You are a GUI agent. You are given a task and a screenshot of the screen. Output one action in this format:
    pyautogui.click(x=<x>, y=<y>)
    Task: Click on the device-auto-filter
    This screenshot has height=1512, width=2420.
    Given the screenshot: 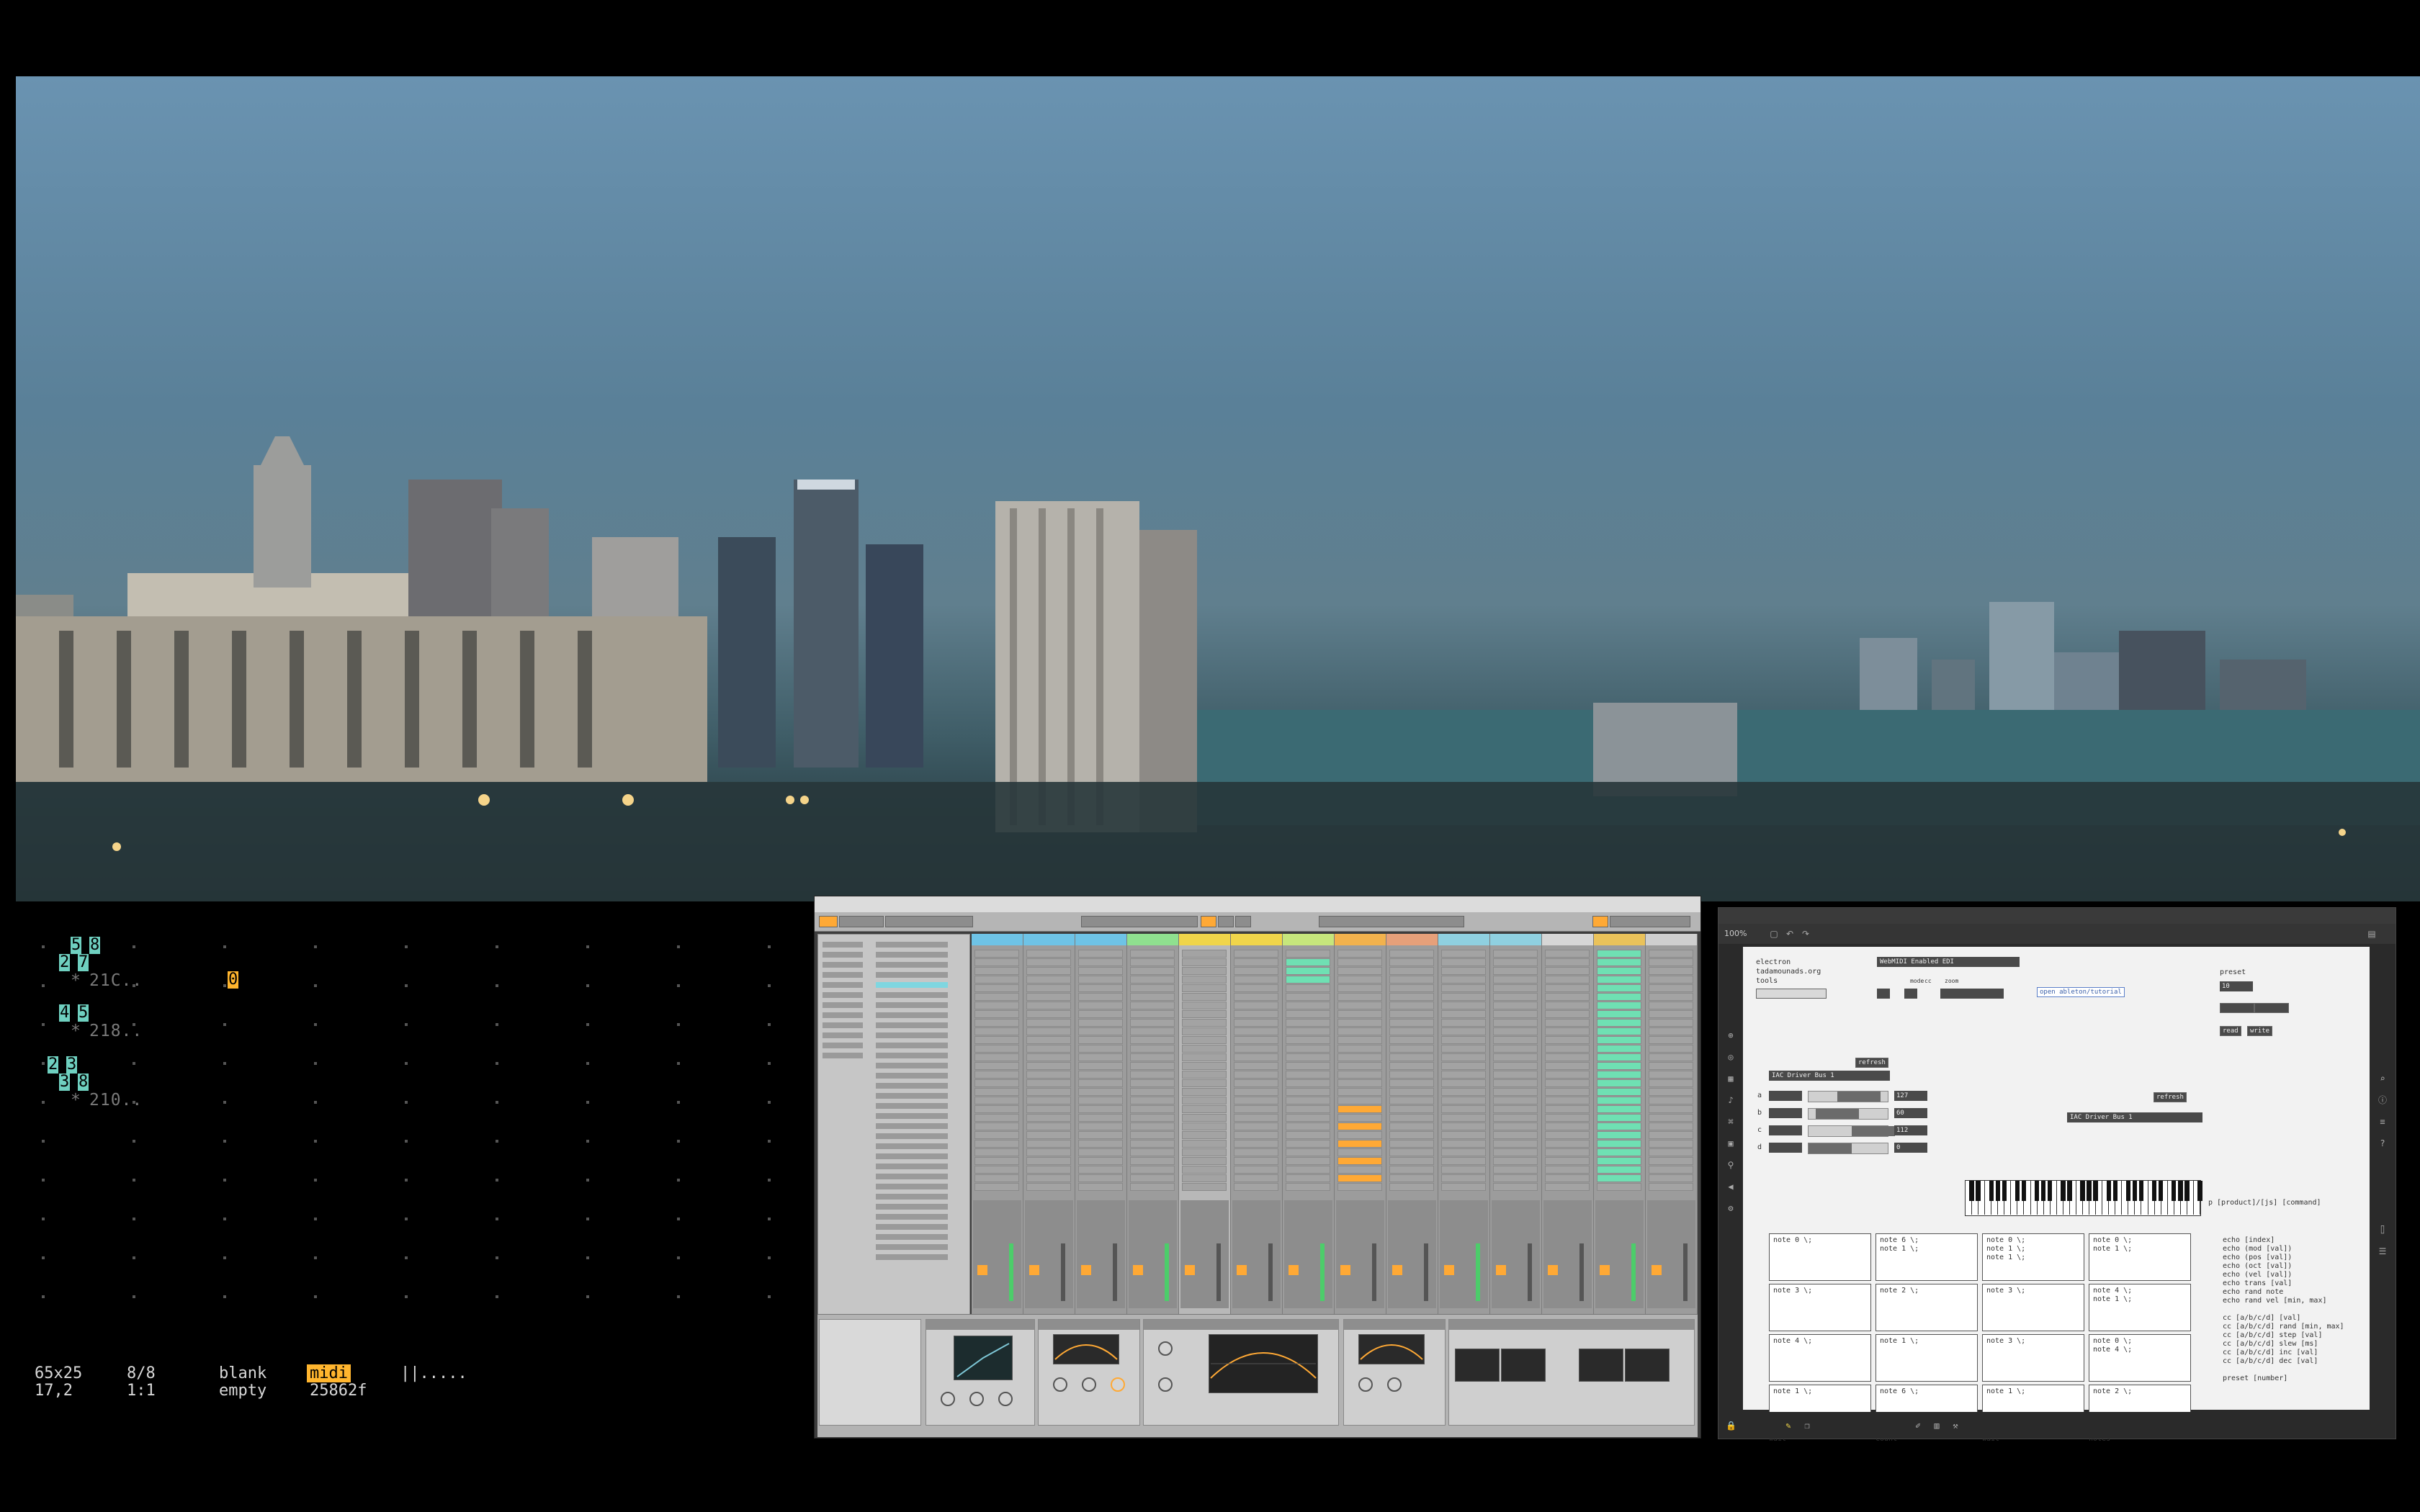 What is the action you would take?
    pyautogui.click(x=1394, y=1372)
    